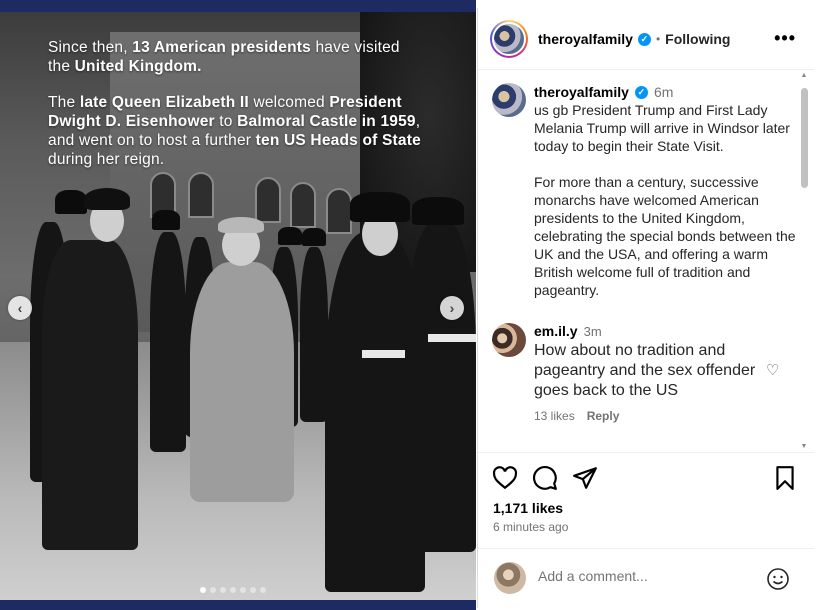 This screenshot has height=610, width=816. Describe the element at coordinates (697, 39) in the screenshot. I see `following-button: Following` at that location.